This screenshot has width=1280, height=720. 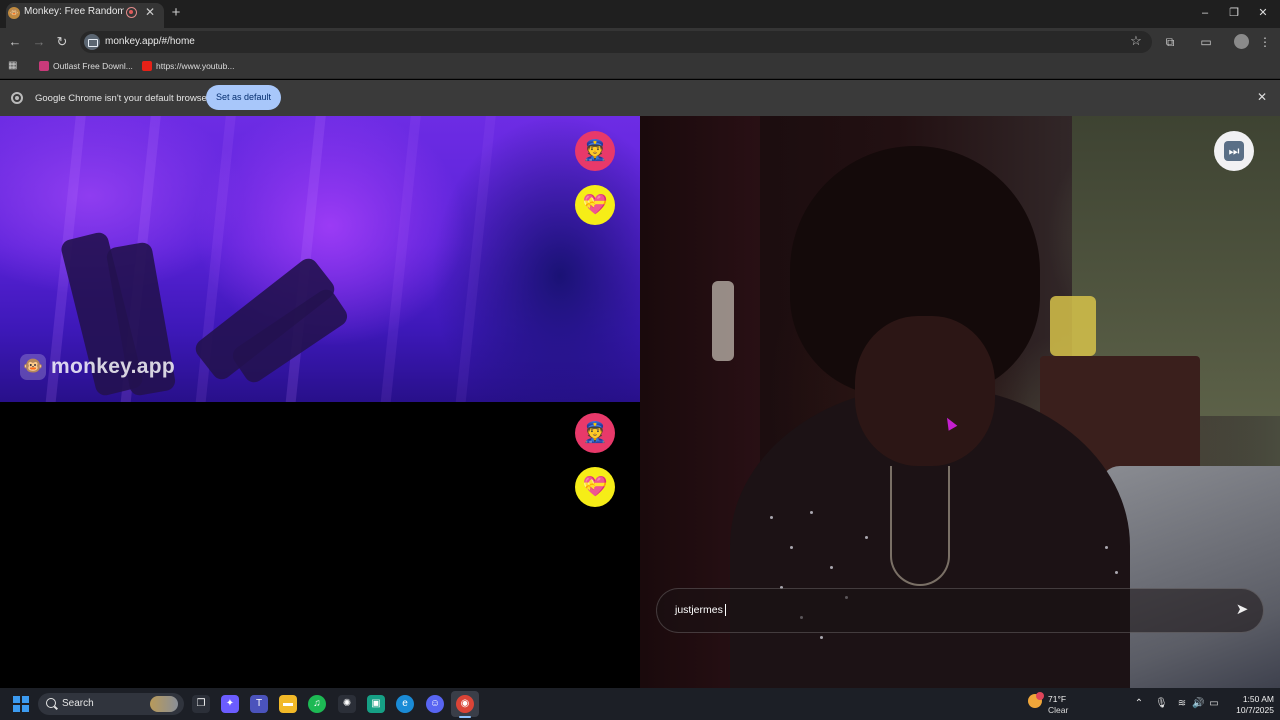 I want to click on window-close-button: ✕, so click(x=1263, y=13).